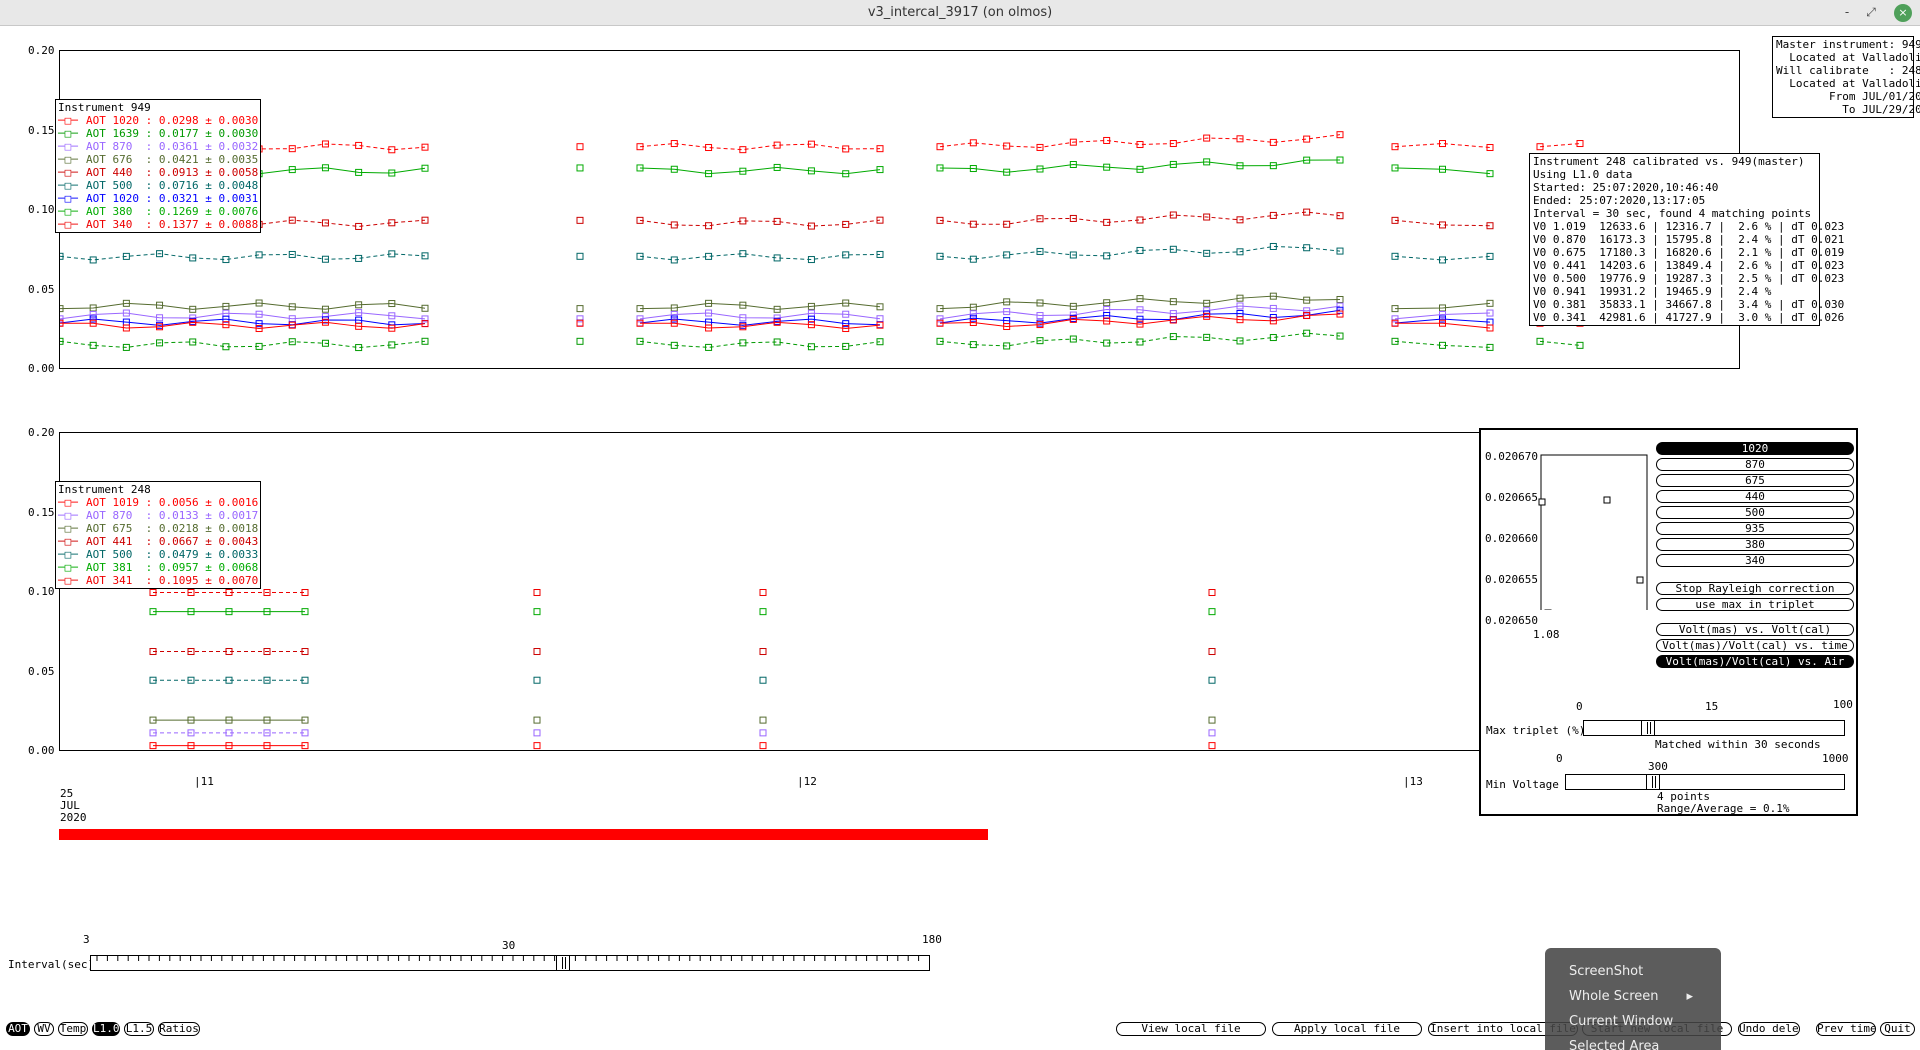  What do you see at coordinates (1559, 758) in the screenshot?
I see `min-voltage-min: 0` at bounding box center [1559, 758].